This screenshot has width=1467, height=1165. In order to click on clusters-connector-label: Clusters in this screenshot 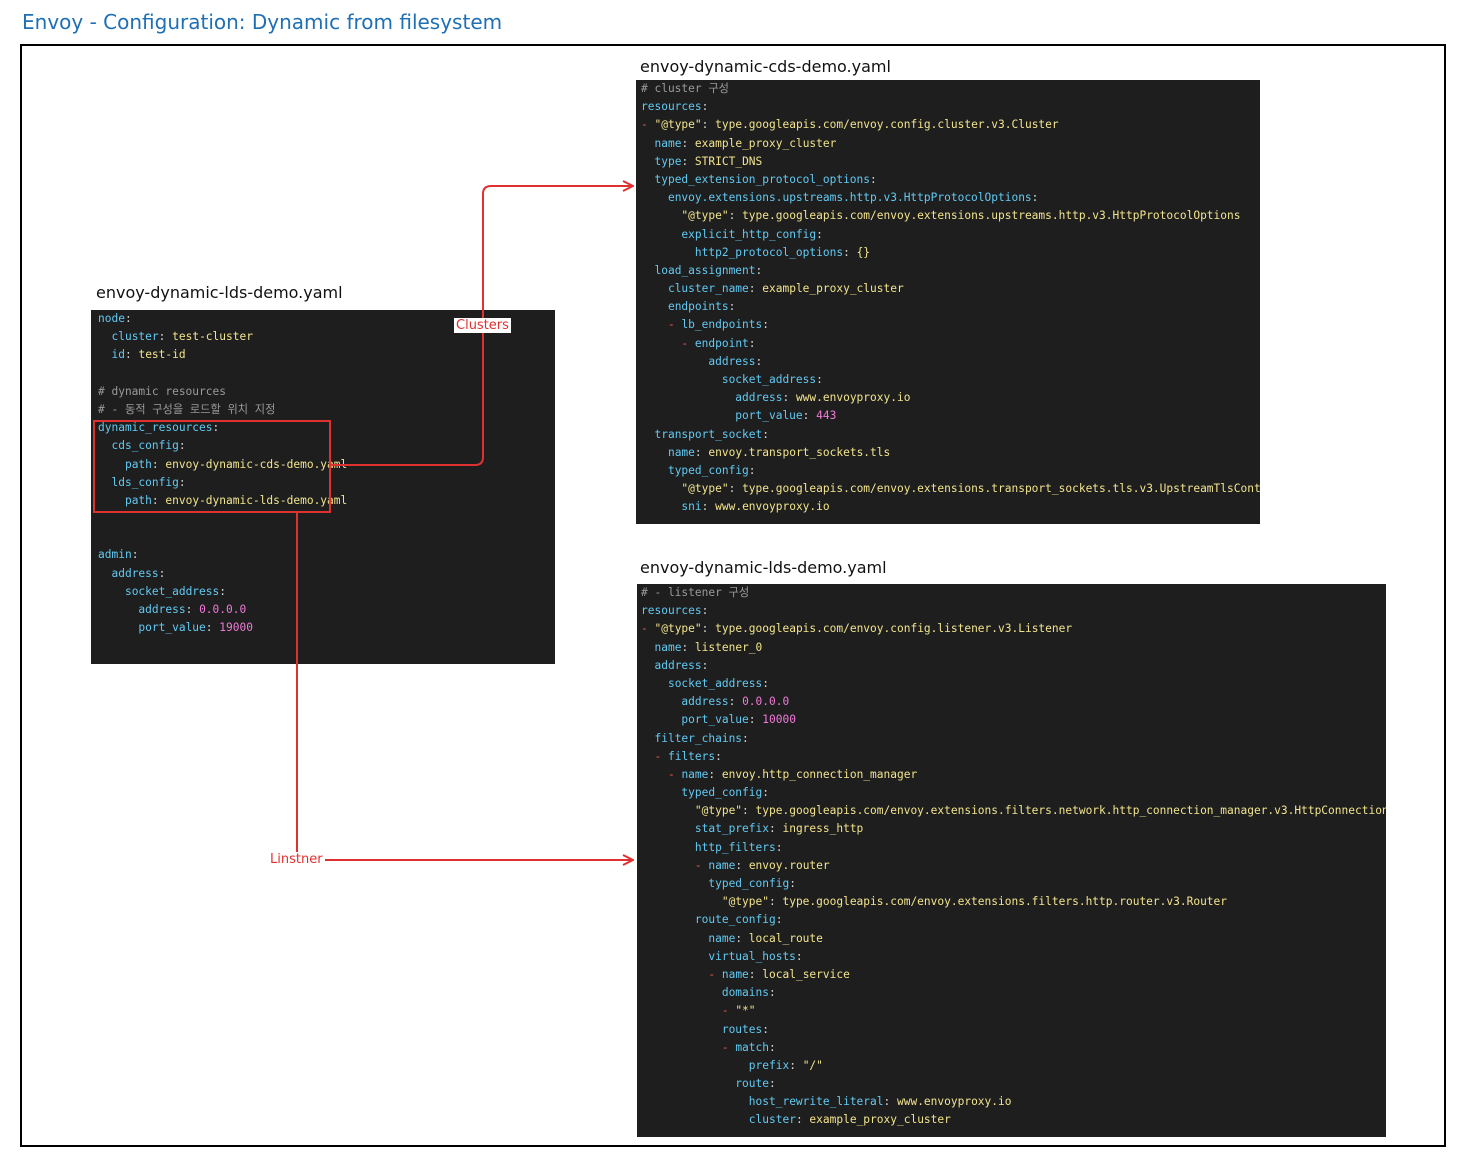, I will do `click(482, 325)`.